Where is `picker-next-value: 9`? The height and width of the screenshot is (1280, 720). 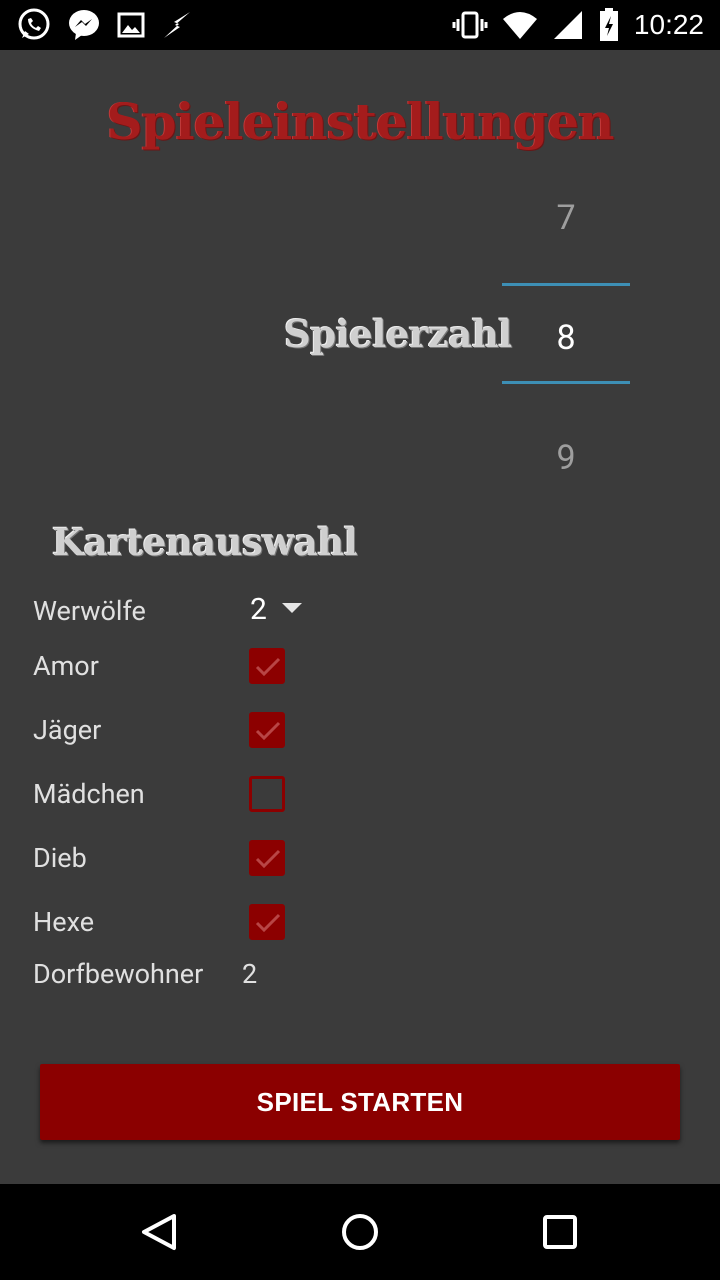
picker-next-value: 9 is located at coordinates (566, 458).